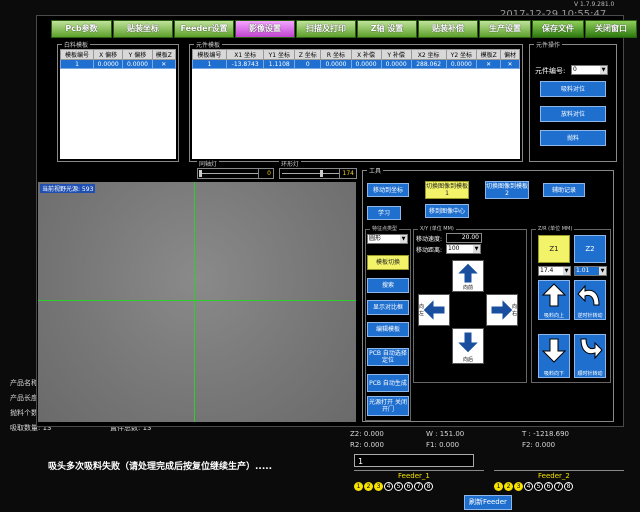  What do you see at coordinates (553, 374) in the screenshot?
I see `z-down-label: 吸料向下` at bounding box center [553, 374].